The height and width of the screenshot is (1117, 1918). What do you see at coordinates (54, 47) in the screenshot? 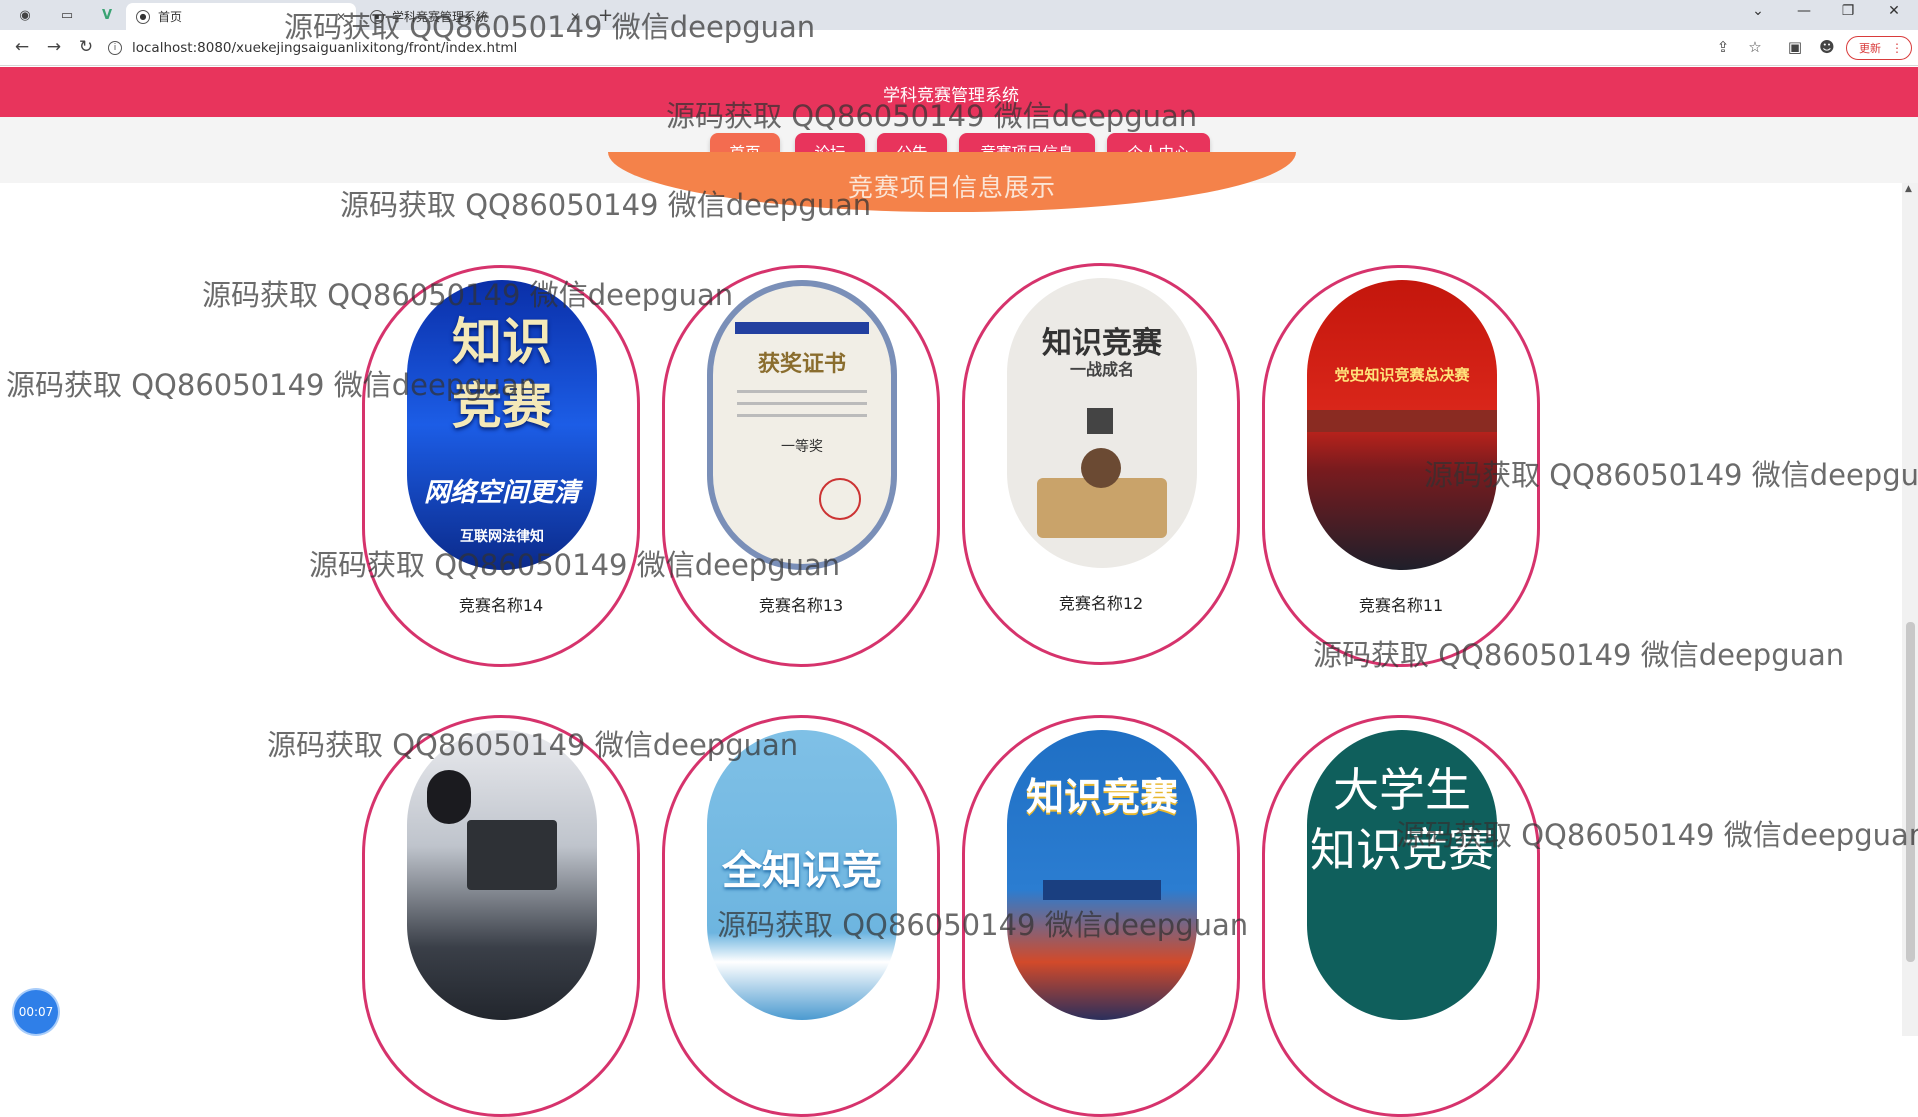
I see `forward-icon: →` at bounding box center [54, 47].